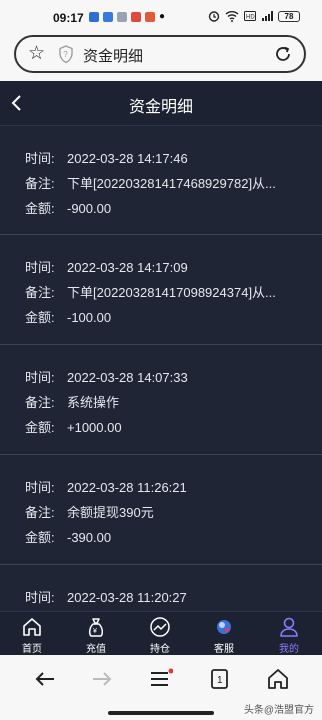  I want to click on hd-icon: HD, so click(250, 16).